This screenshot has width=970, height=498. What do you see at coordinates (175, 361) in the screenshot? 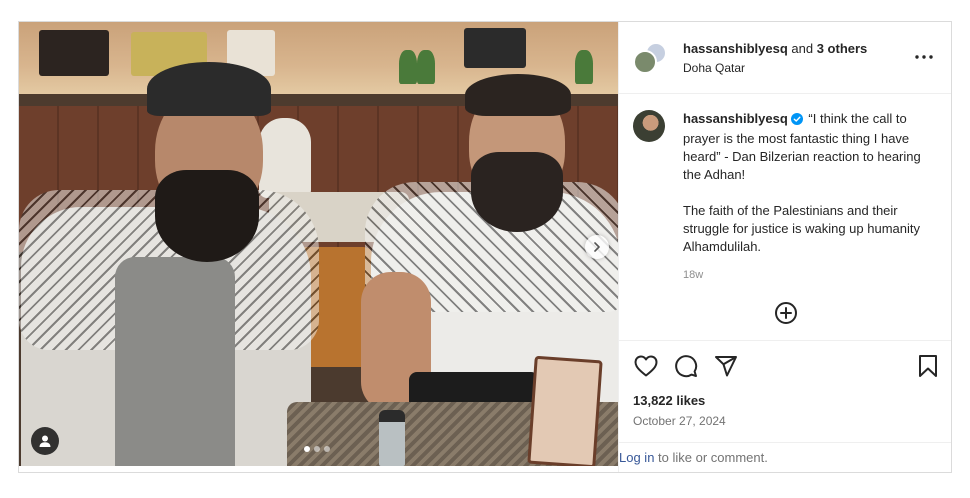
I see `person-left-shirt` at bounding box center [175, 361].